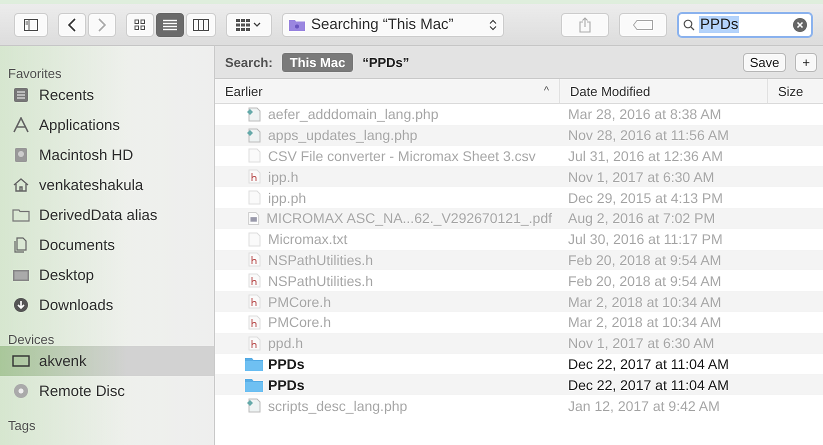  What do you see at coordinates (21, 95) in the screenshot?
I see `tray-icon` at bounding box center [21, 95].